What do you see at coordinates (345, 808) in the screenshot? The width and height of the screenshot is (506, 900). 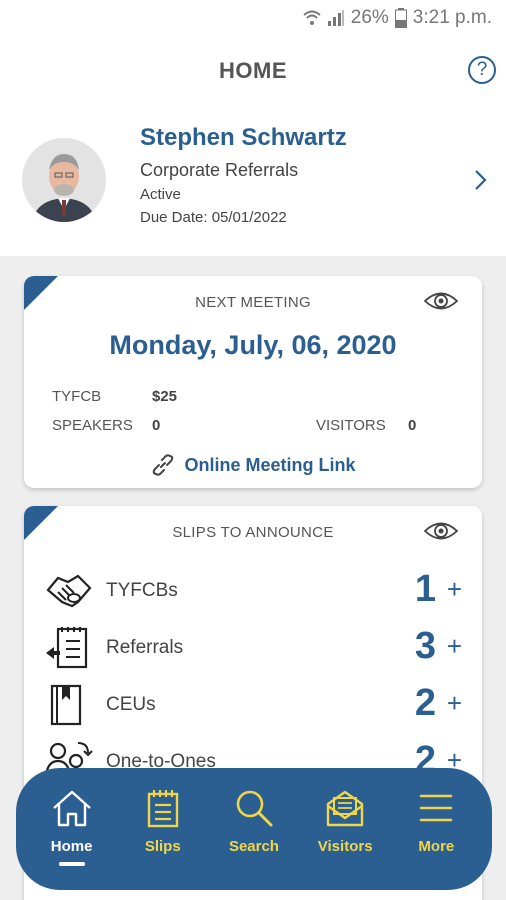 I see `envelope-icon` at bounding box center [345, 808].